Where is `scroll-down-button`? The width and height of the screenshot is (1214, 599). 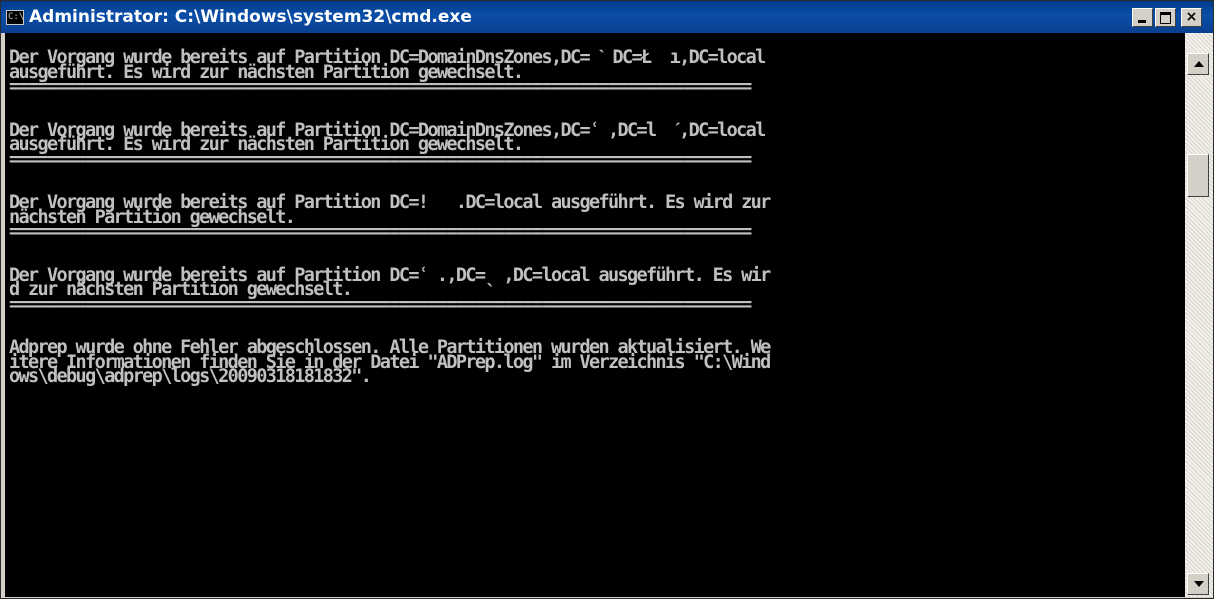
scroll-down-button is located at coordinates (1198, 584).